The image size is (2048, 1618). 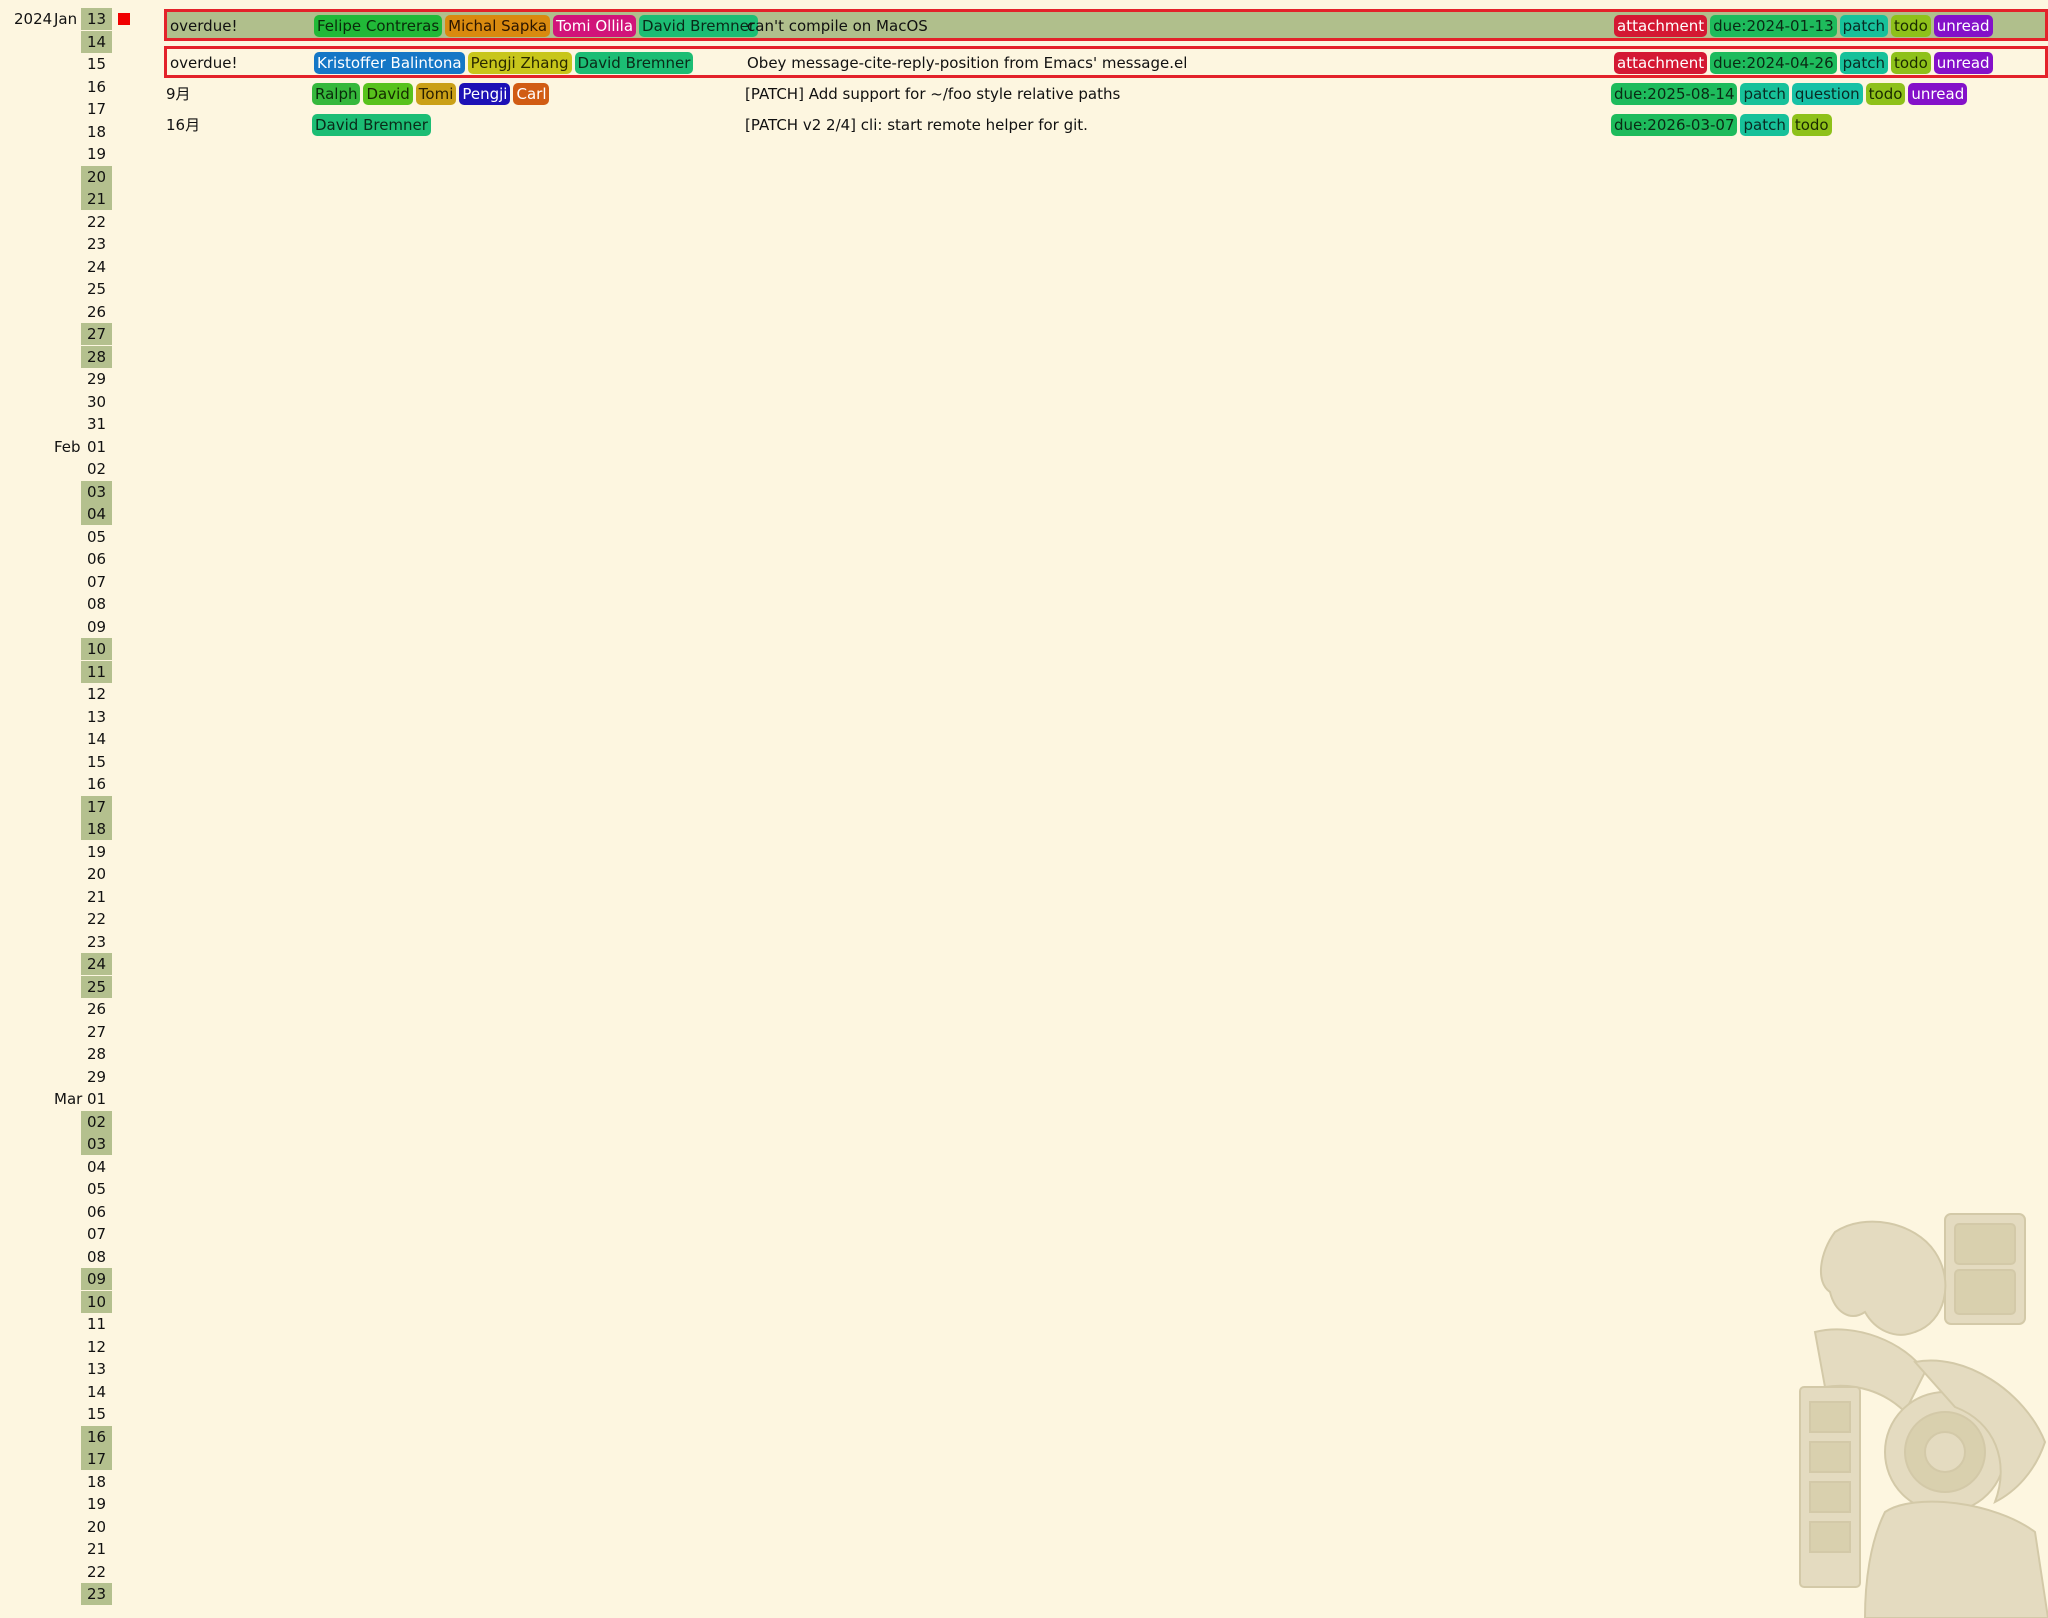 What do you see at coordinates (96, 1212) in the screenshot?
I see `calendar-day-number: 06` at bounding box center [96, 1212].